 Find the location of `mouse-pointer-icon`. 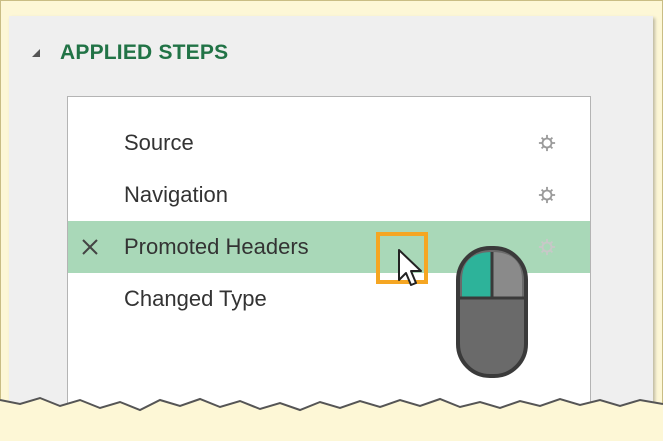

mouse-pointer-icon is located at coordinates (410, 267).